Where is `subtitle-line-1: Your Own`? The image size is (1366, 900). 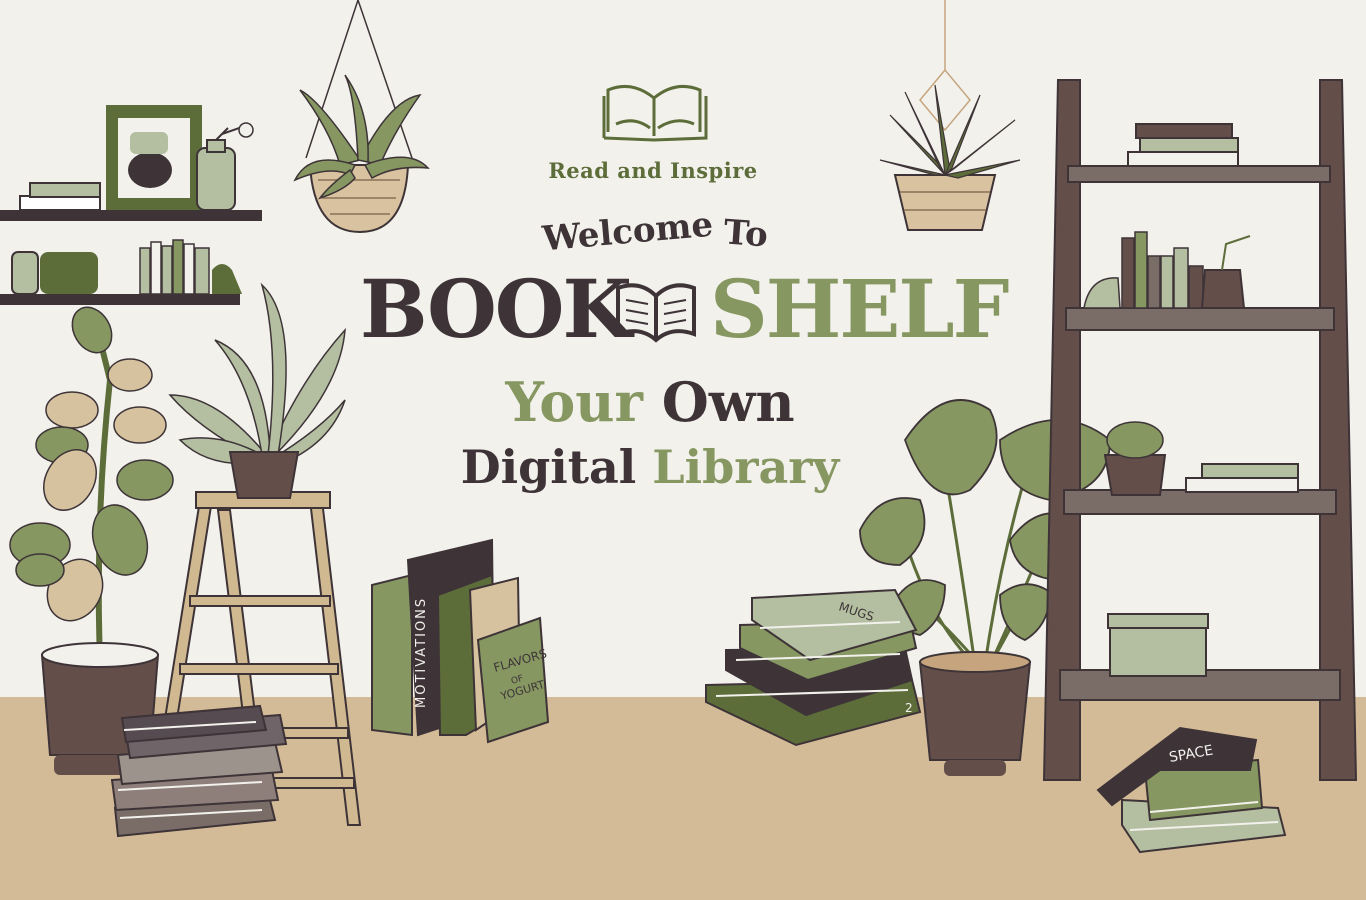 subtitle-line-1: Your Own is located at coordinates (650, 402).